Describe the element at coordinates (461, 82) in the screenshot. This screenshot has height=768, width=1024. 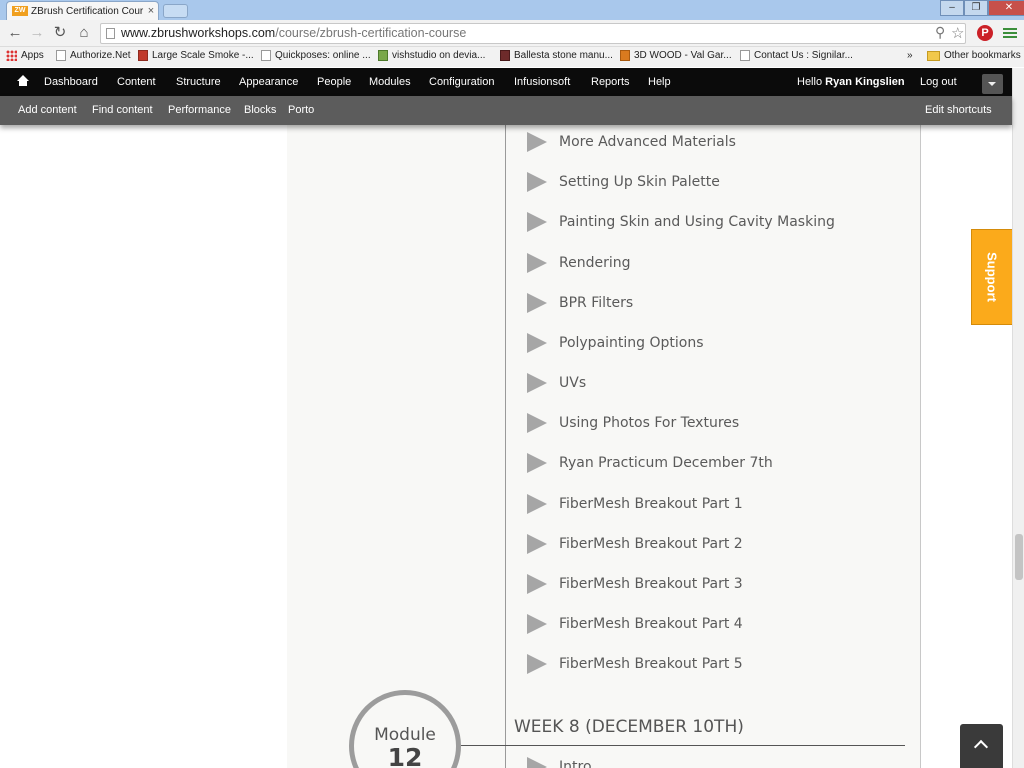
I see `admin-menu-configuration: Configuration` at that location.